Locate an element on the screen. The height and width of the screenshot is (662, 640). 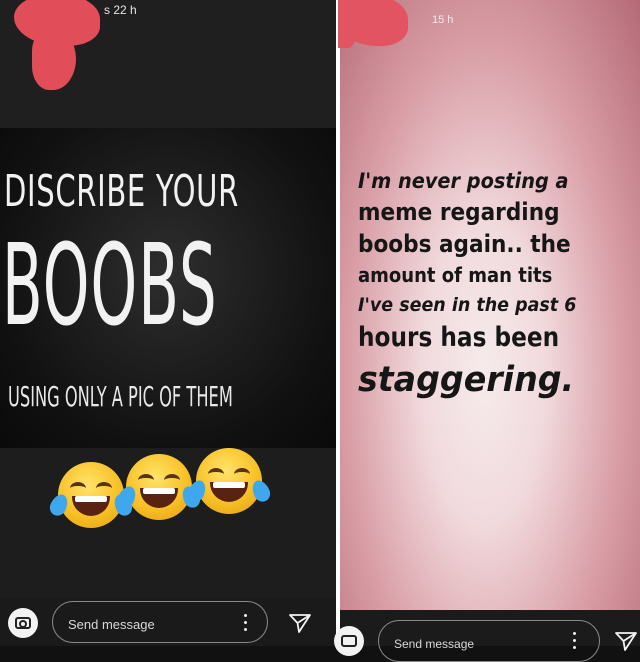
story-text-line: I've seen in the past 6 is located at coordinates (467, 305).